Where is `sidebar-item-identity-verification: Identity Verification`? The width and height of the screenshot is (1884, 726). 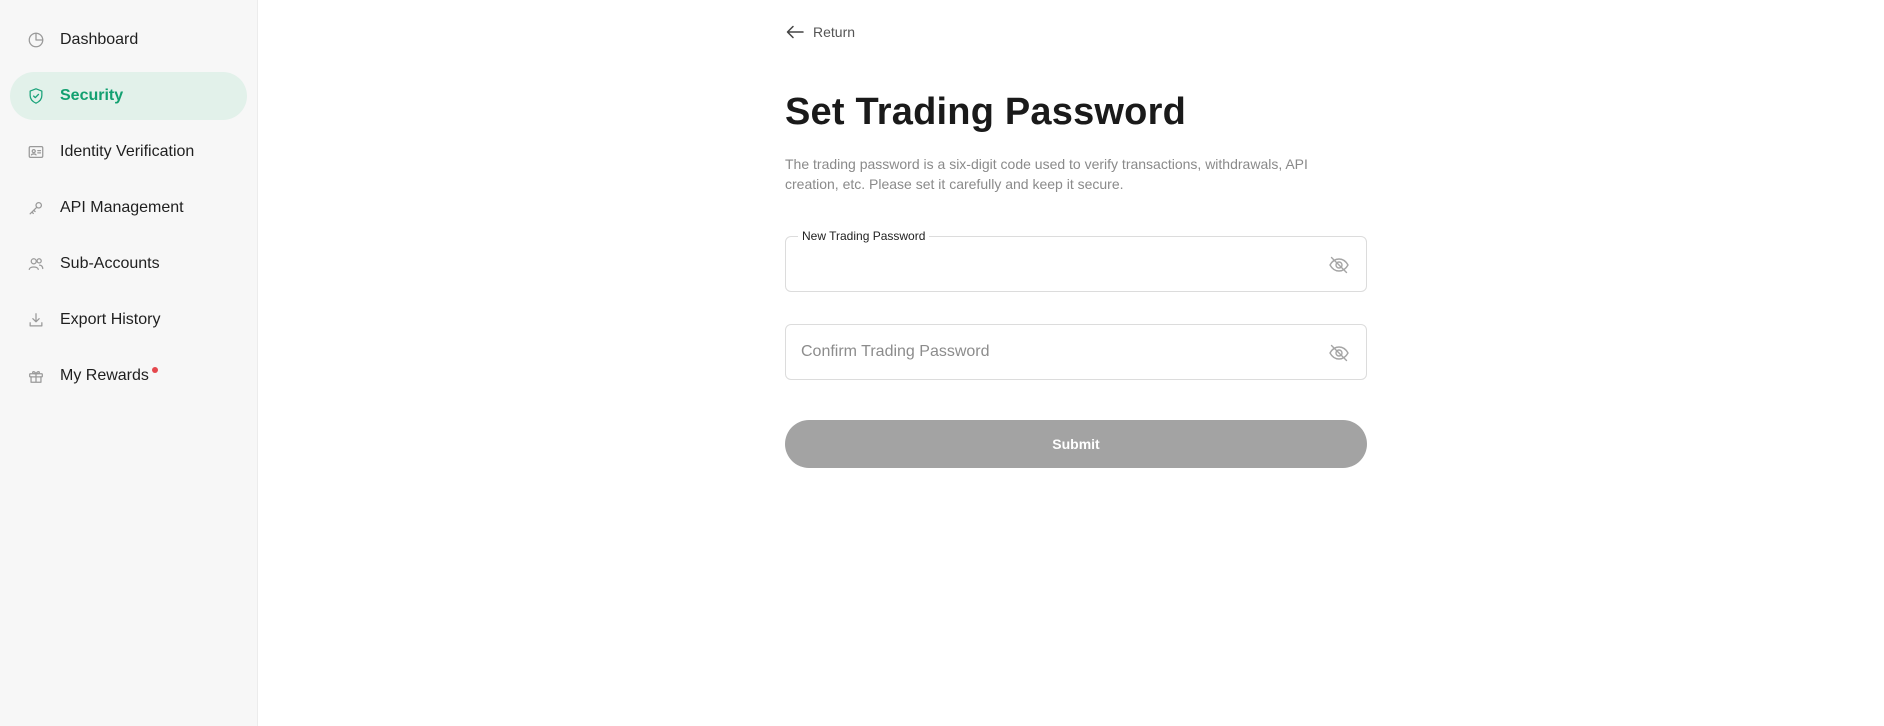 sidebar-item-identity-verification: Identity Verification is located at coordinates (128, 152).